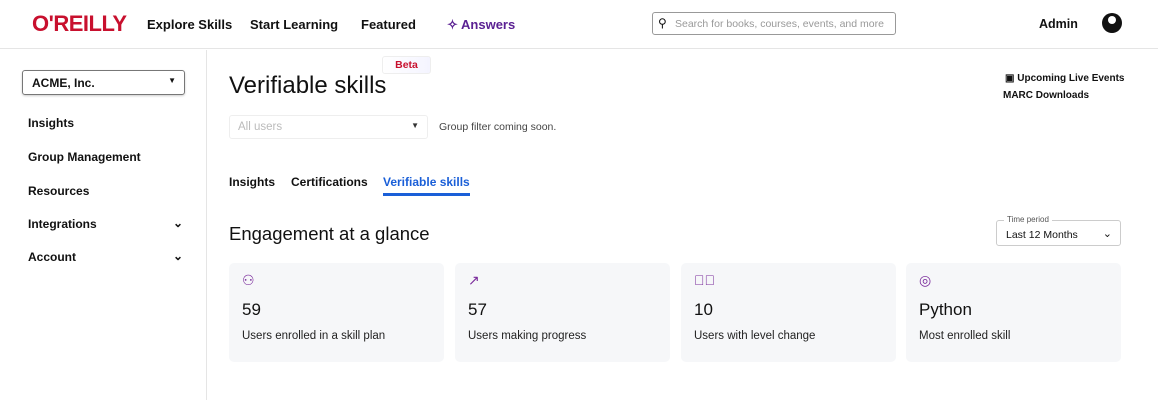 This screenshot has width=1158, height=400. Describe the element at coordinates (105, 123) in the screenshot. I see `sidebar-item-insights: Insights` at that location.